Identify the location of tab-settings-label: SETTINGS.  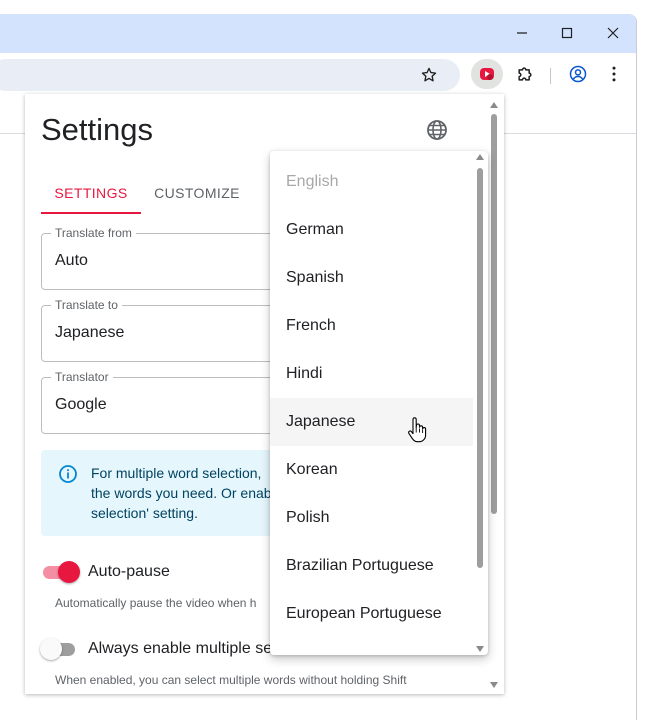
(91, 193).